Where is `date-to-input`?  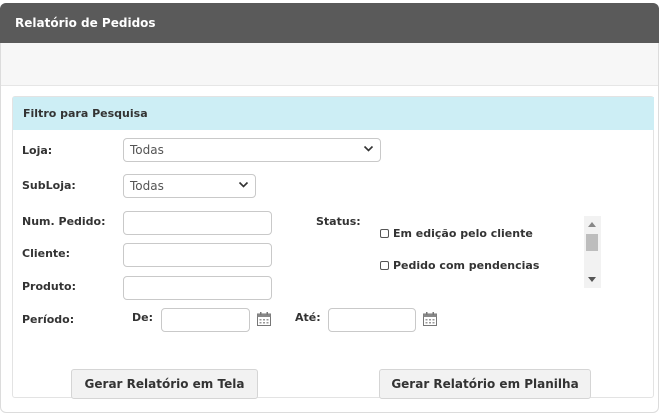 date-to-input is located at coordinates (372, 320).